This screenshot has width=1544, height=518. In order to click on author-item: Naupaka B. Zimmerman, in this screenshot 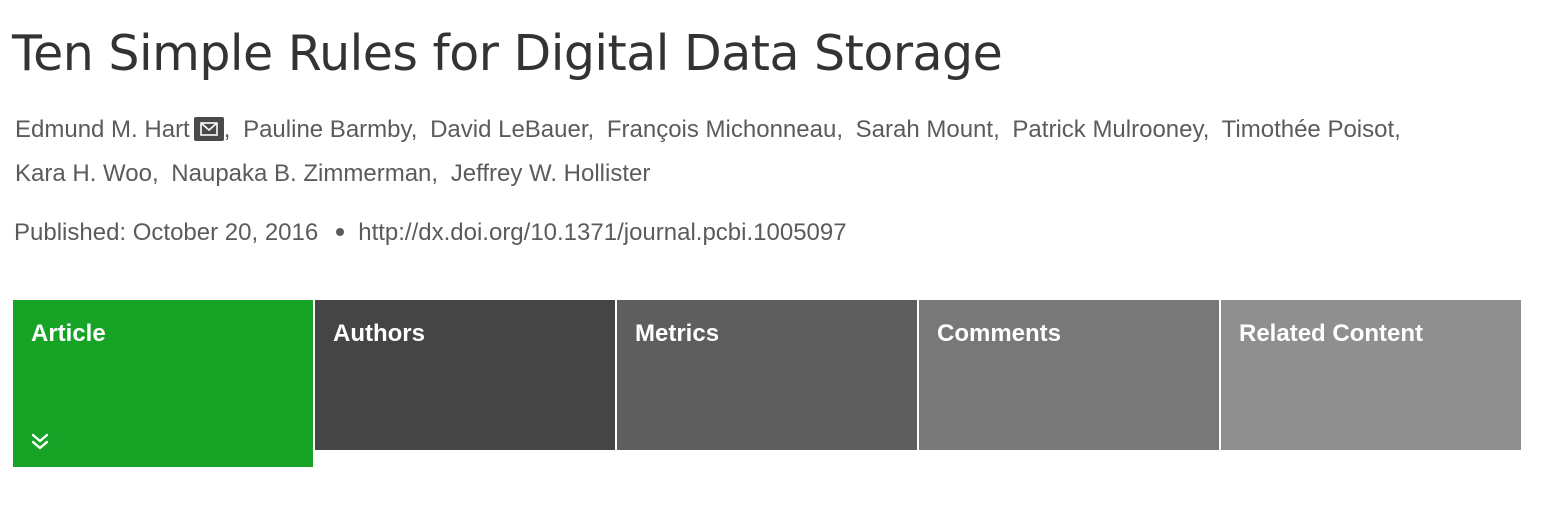, I will do `click(304, 173)`.